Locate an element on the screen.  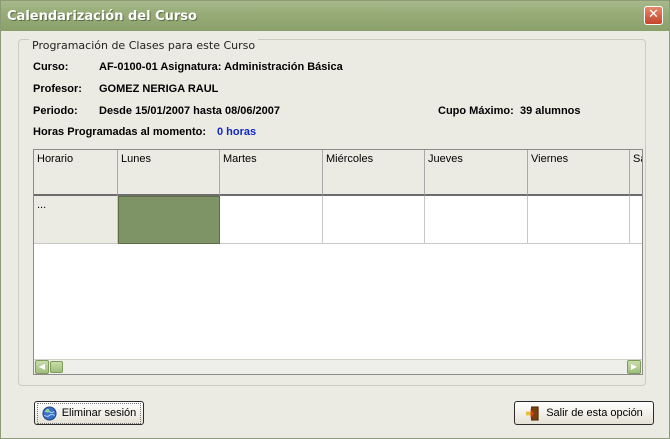
schedule-cell-lunes-selected is located at coordinates (169, 220).